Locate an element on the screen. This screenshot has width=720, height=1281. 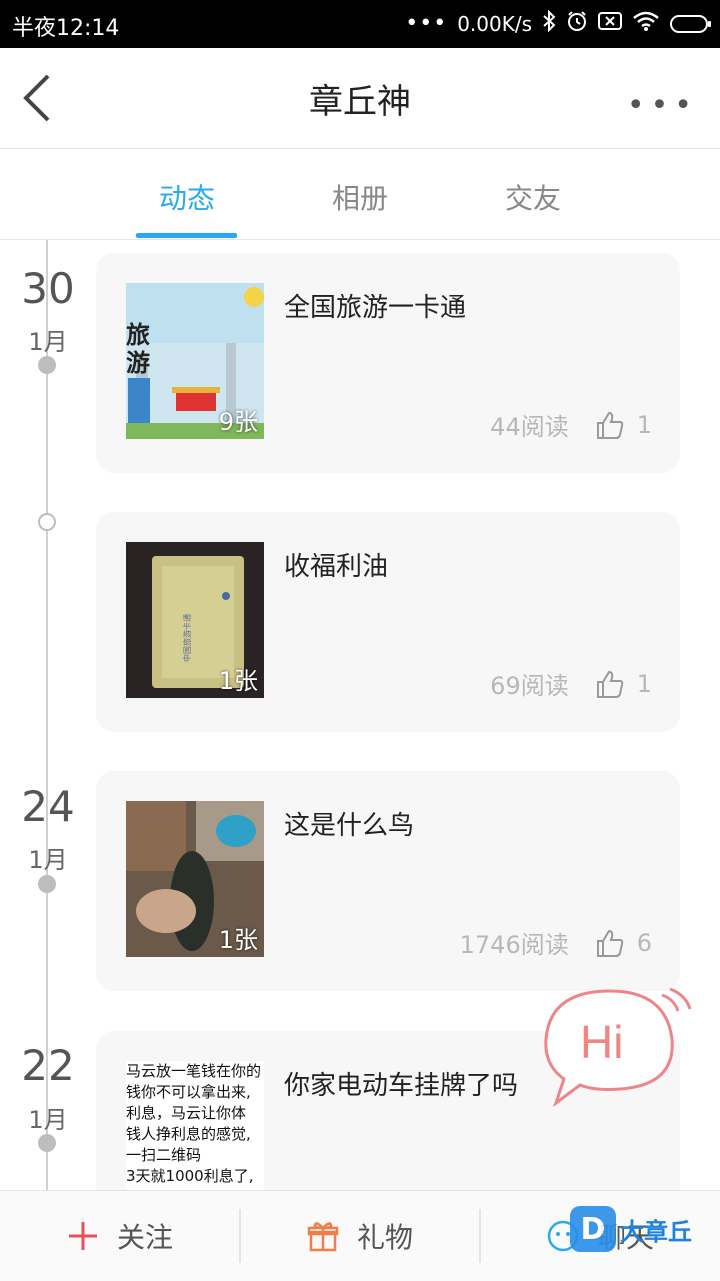
status-time: 半夜12:14 is located at coordinates (66, 28).